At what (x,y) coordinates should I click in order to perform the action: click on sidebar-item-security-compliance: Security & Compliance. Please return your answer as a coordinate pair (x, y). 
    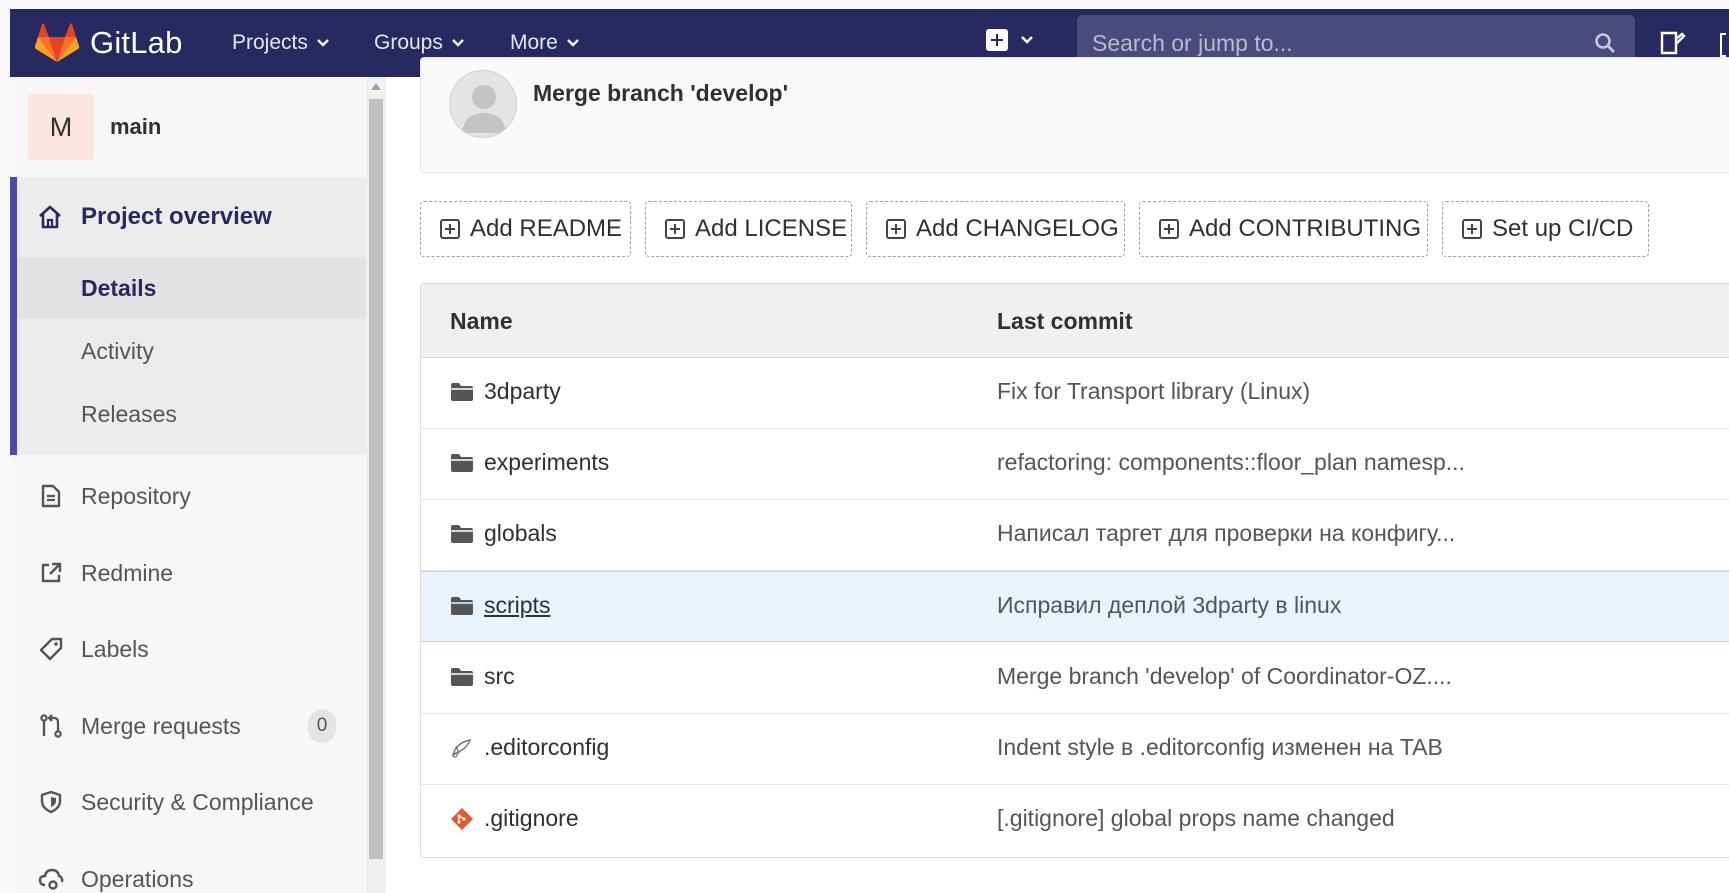
    Looking at the image, I should click on (188, 802).